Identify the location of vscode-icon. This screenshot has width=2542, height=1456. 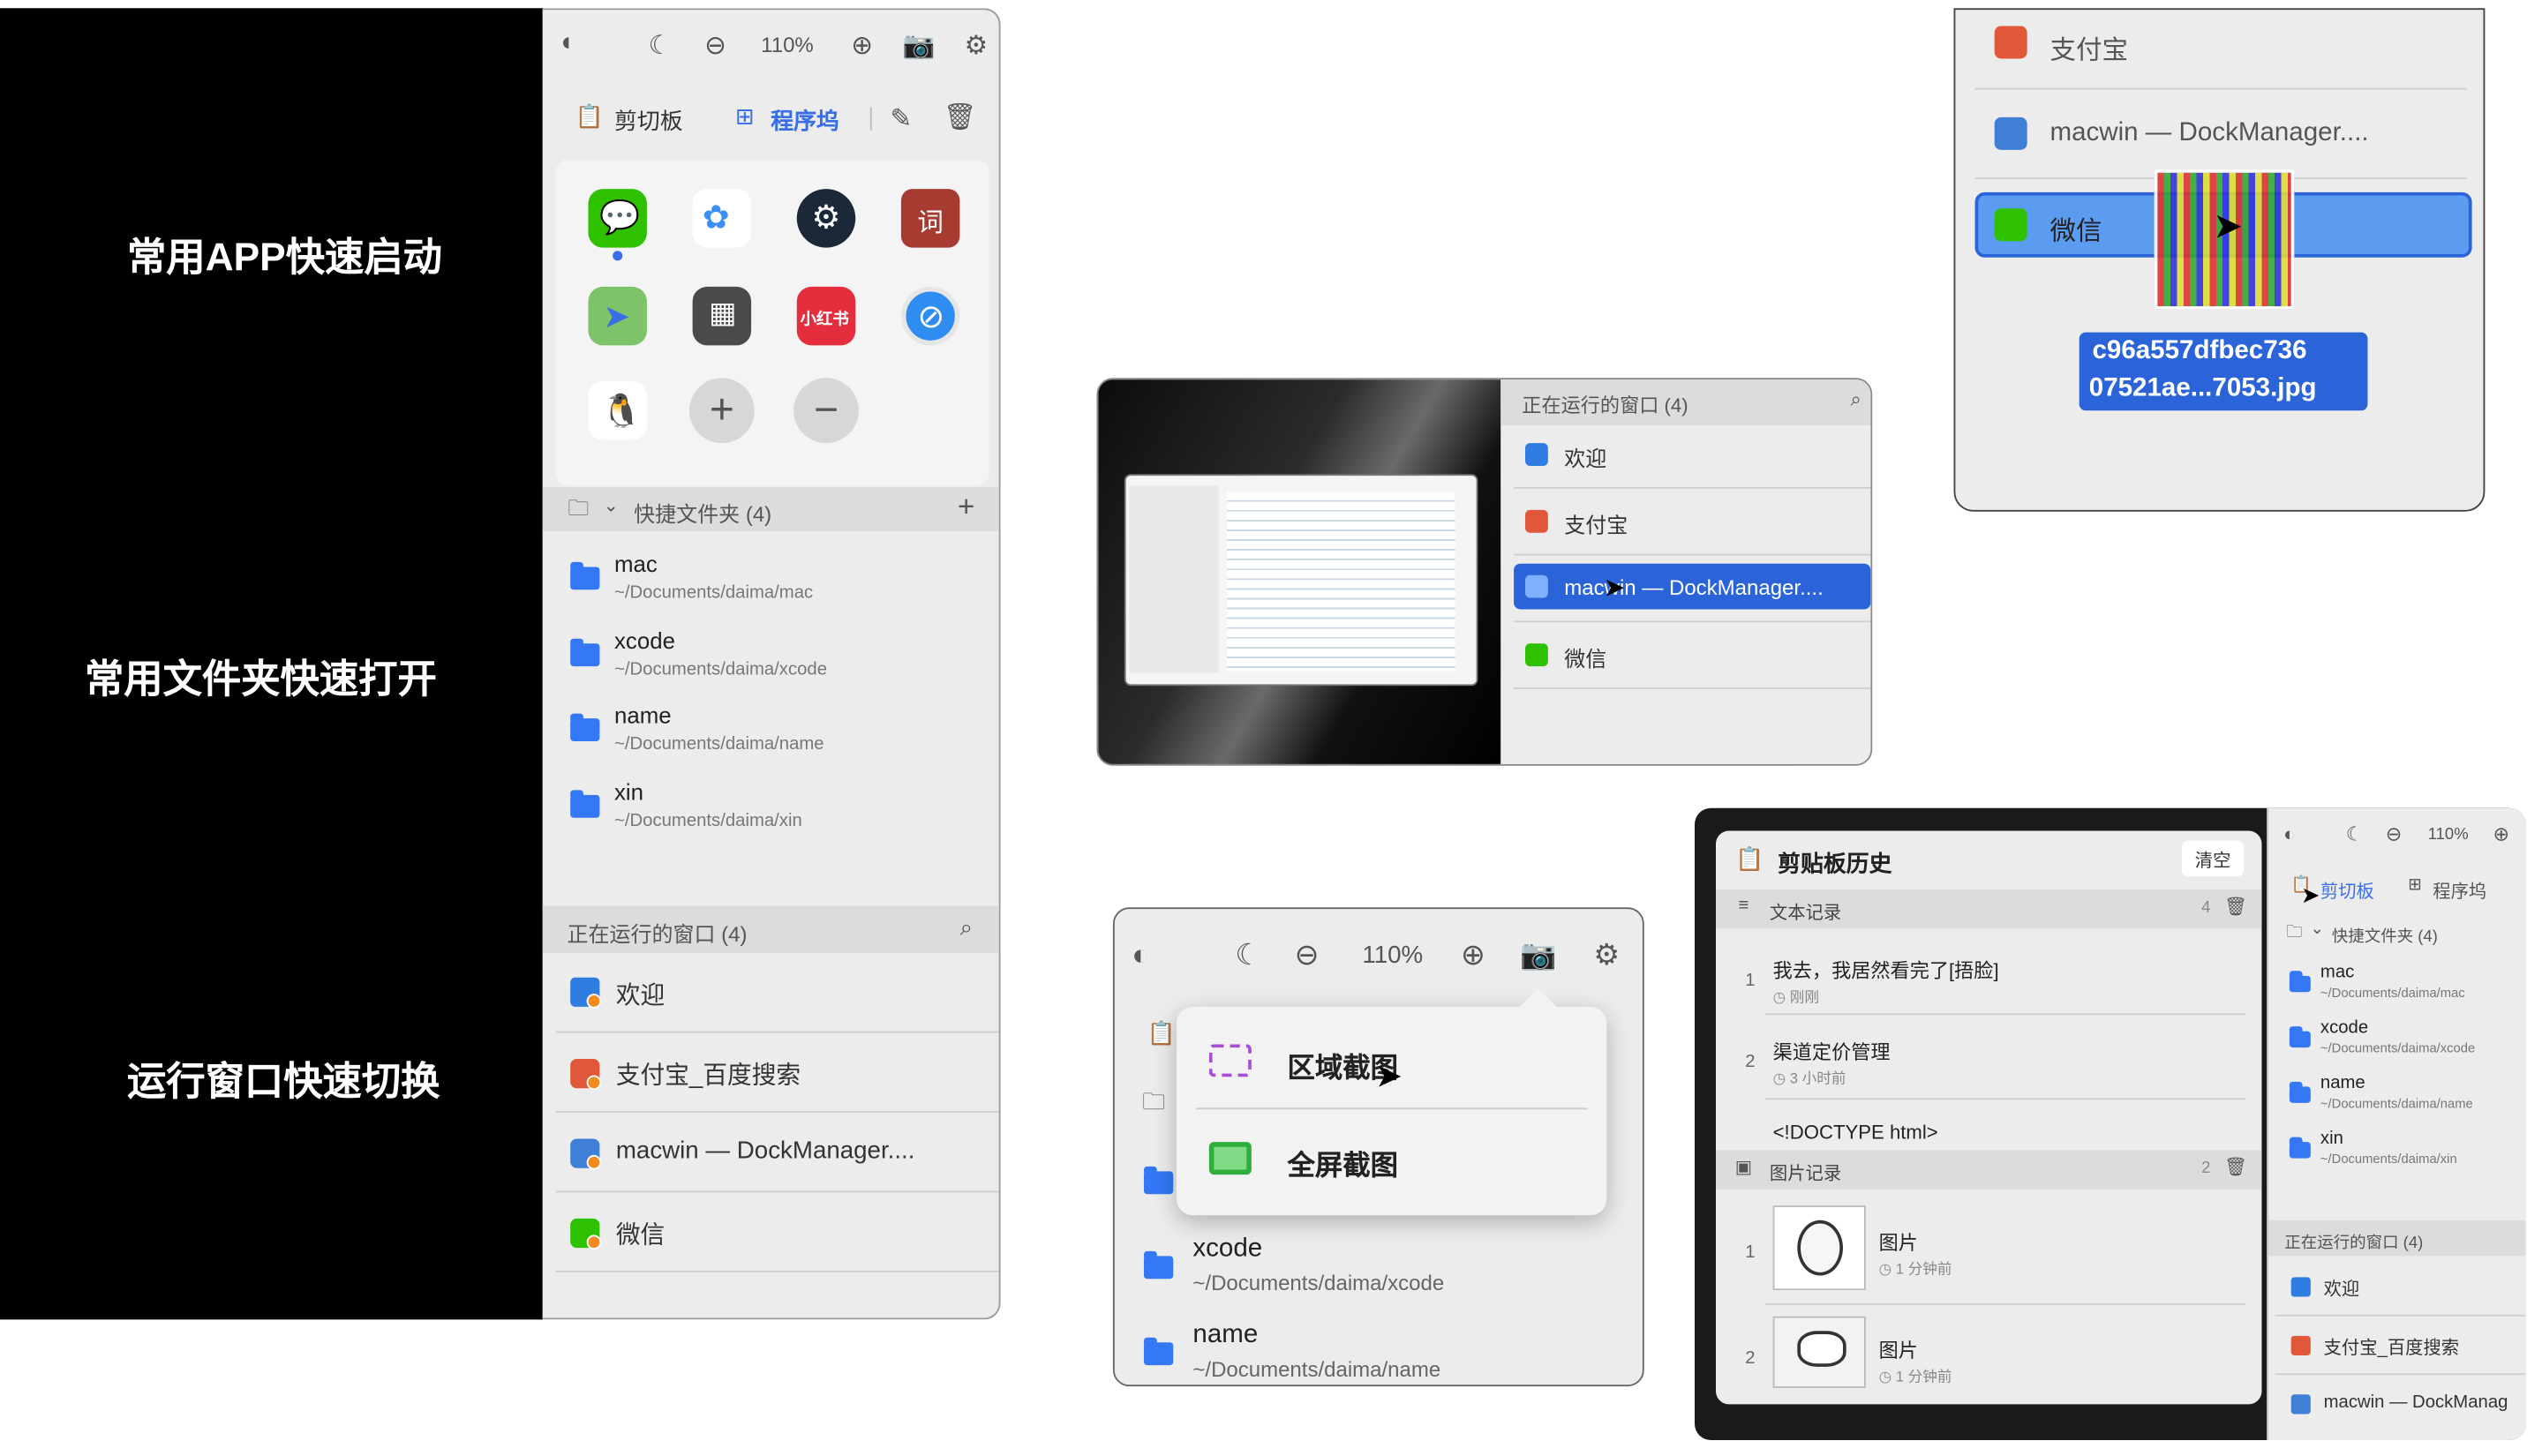
(2300, 1287).